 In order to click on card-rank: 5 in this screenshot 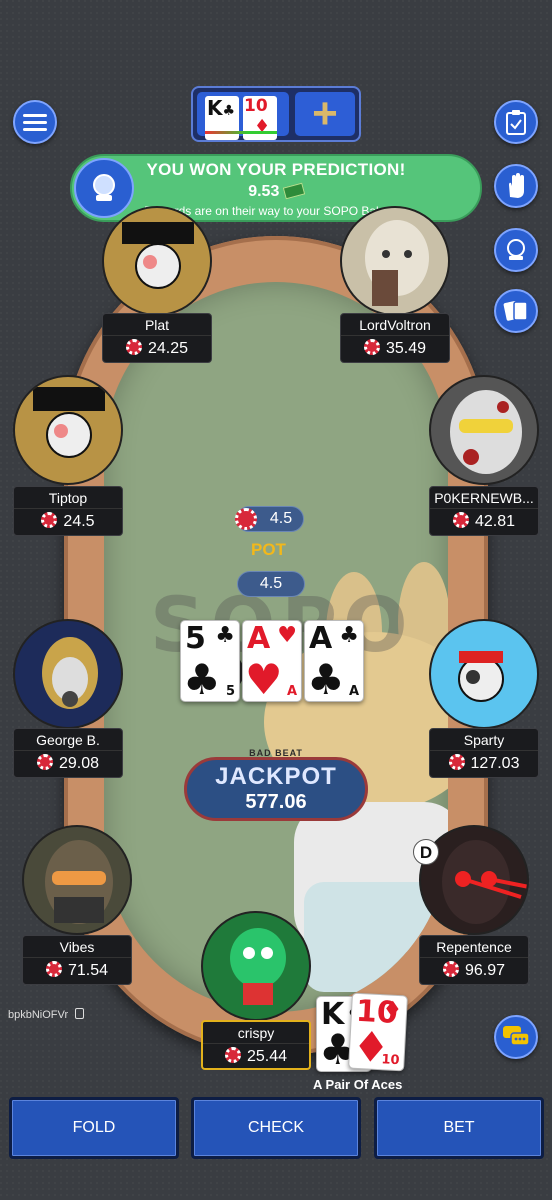, I will do `click(195, 638)`.